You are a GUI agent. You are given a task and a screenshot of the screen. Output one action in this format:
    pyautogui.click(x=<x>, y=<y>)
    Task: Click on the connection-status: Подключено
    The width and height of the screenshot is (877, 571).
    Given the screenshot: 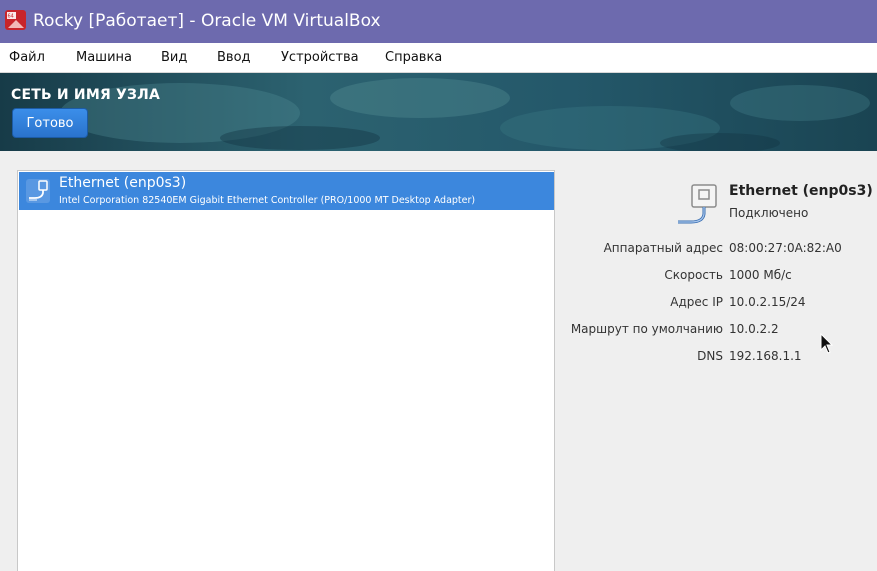 What is the action you would take?
    pyautogui.click(x=769, y=213)
    